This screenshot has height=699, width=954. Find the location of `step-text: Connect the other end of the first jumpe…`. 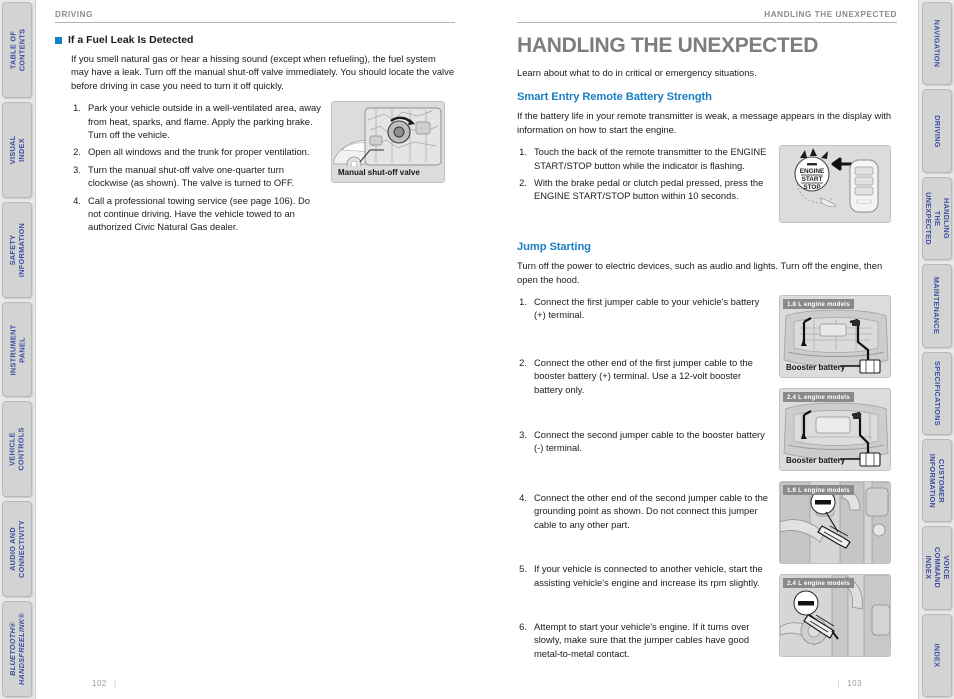

step-text: Connect the other end of the first jumpe… is located at coordinates (643, 375).